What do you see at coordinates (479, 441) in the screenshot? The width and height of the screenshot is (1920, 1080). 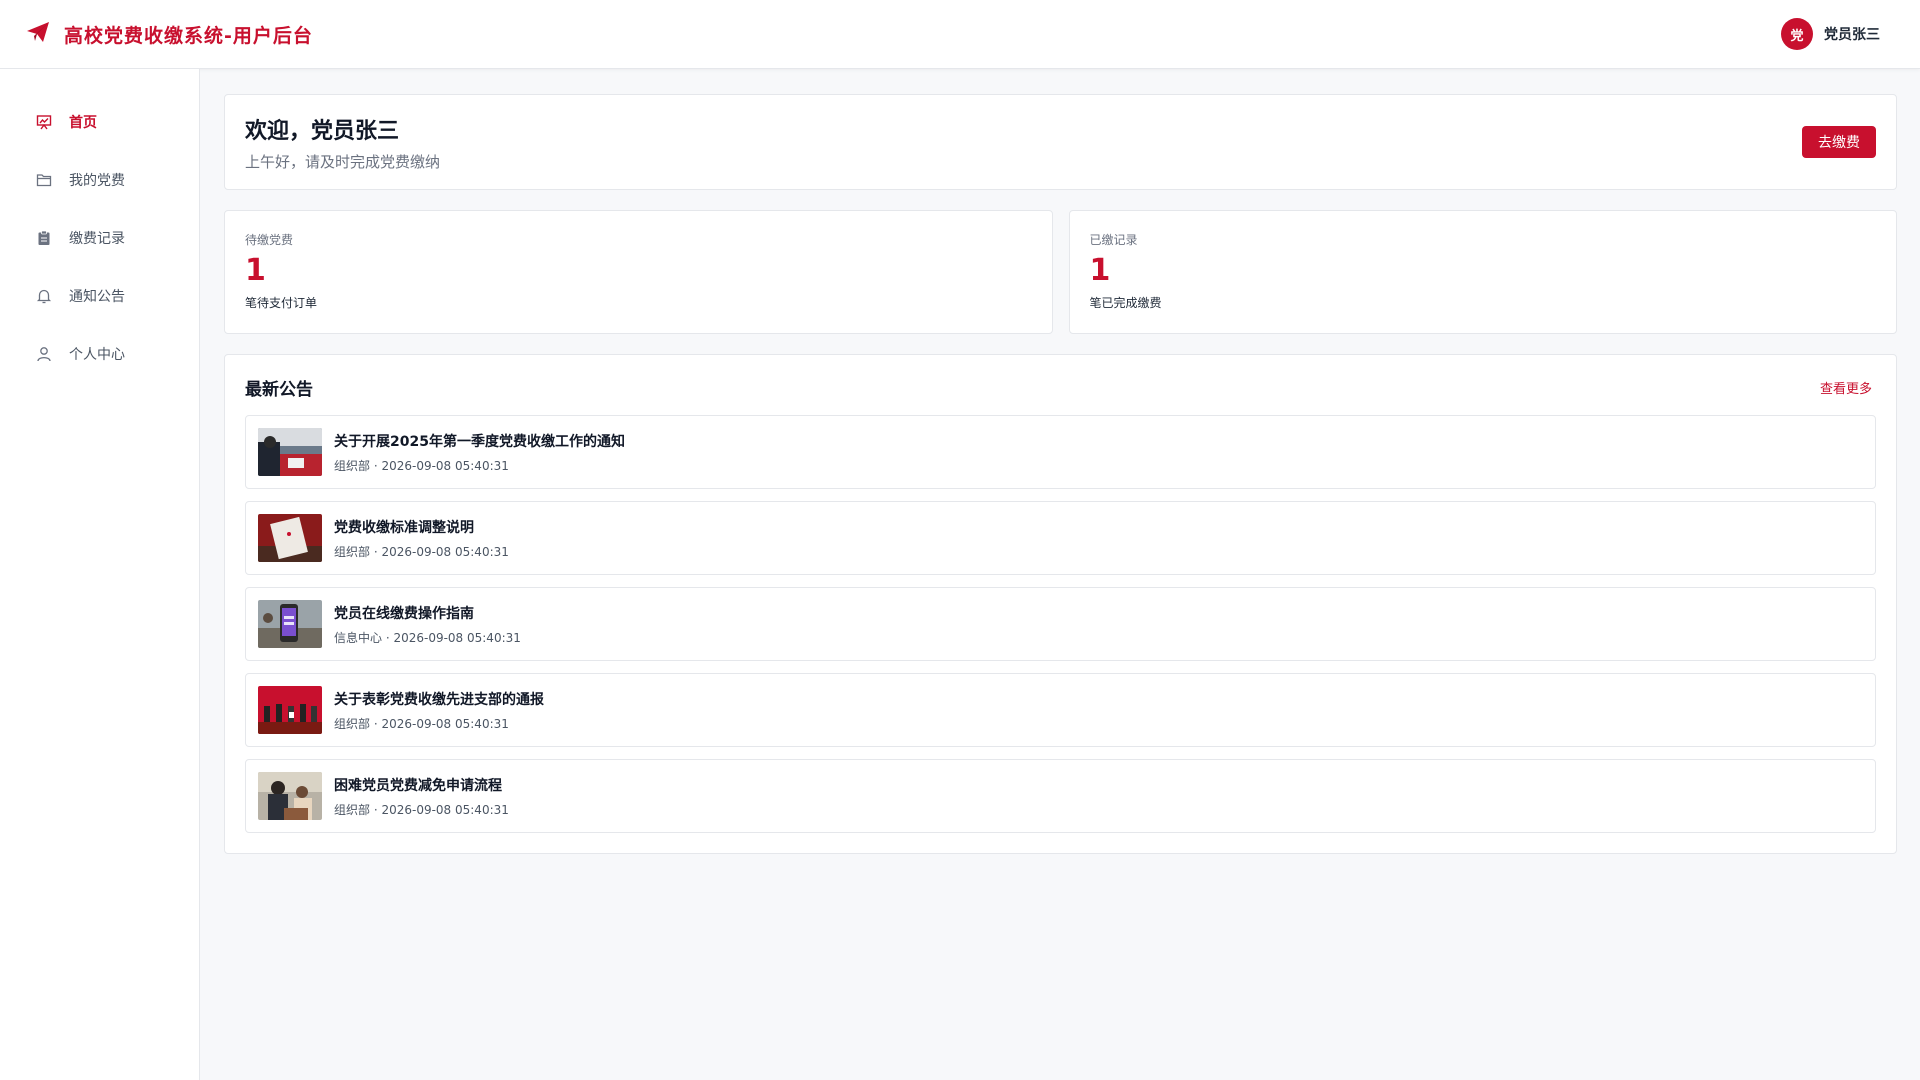 I see `notice-title: 关于开展2025年第一季度党费收缴工作的通知` at bounding box center [479, 441].